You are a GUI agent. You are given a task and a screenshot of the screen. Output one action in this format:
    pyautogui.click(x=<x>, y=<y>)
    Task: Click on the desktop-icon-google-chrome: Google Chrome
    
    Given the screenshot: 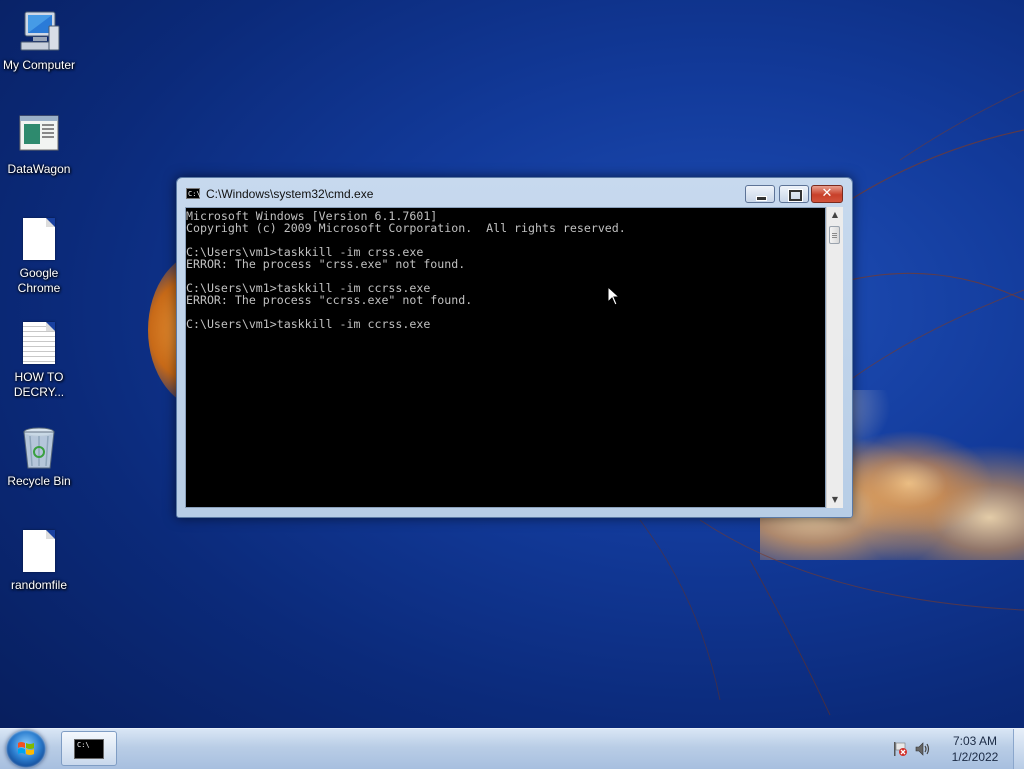 What is the action you would take?
    pyautogui.click(x=39, y=256)
    